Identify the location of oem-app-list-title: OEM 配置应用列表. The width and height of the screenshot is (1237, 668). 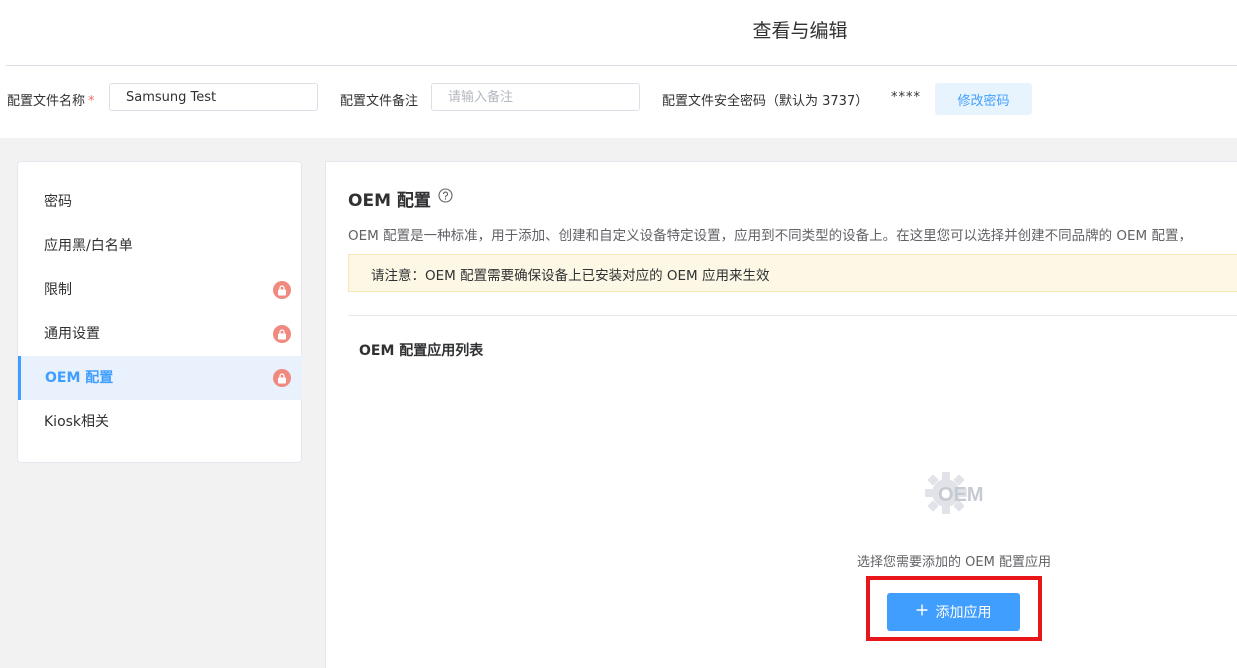
(421, 351).